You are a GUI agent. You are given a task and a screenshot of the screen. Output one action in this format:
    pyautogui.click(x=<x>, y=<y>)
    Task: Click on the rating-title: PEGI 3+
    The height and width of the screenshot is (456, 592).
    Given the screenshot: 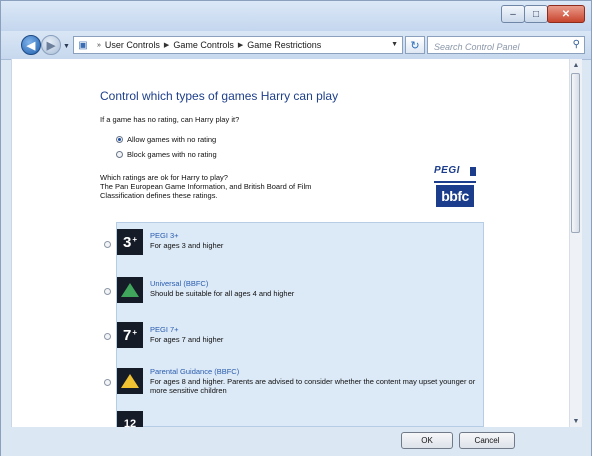 What is the action you would take?
    pyautogui.click(x=164, y=235)
    